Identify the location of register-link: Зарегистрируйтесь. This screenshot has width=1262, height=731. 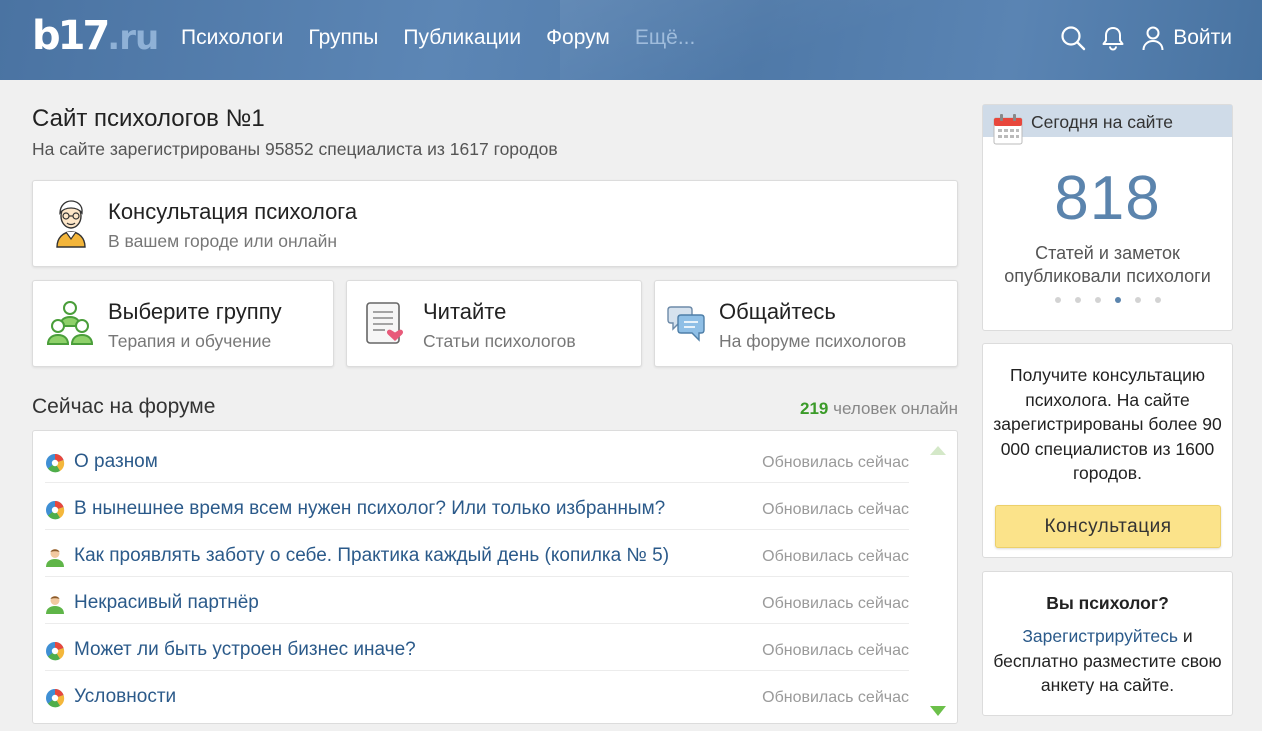
(1100, 636).